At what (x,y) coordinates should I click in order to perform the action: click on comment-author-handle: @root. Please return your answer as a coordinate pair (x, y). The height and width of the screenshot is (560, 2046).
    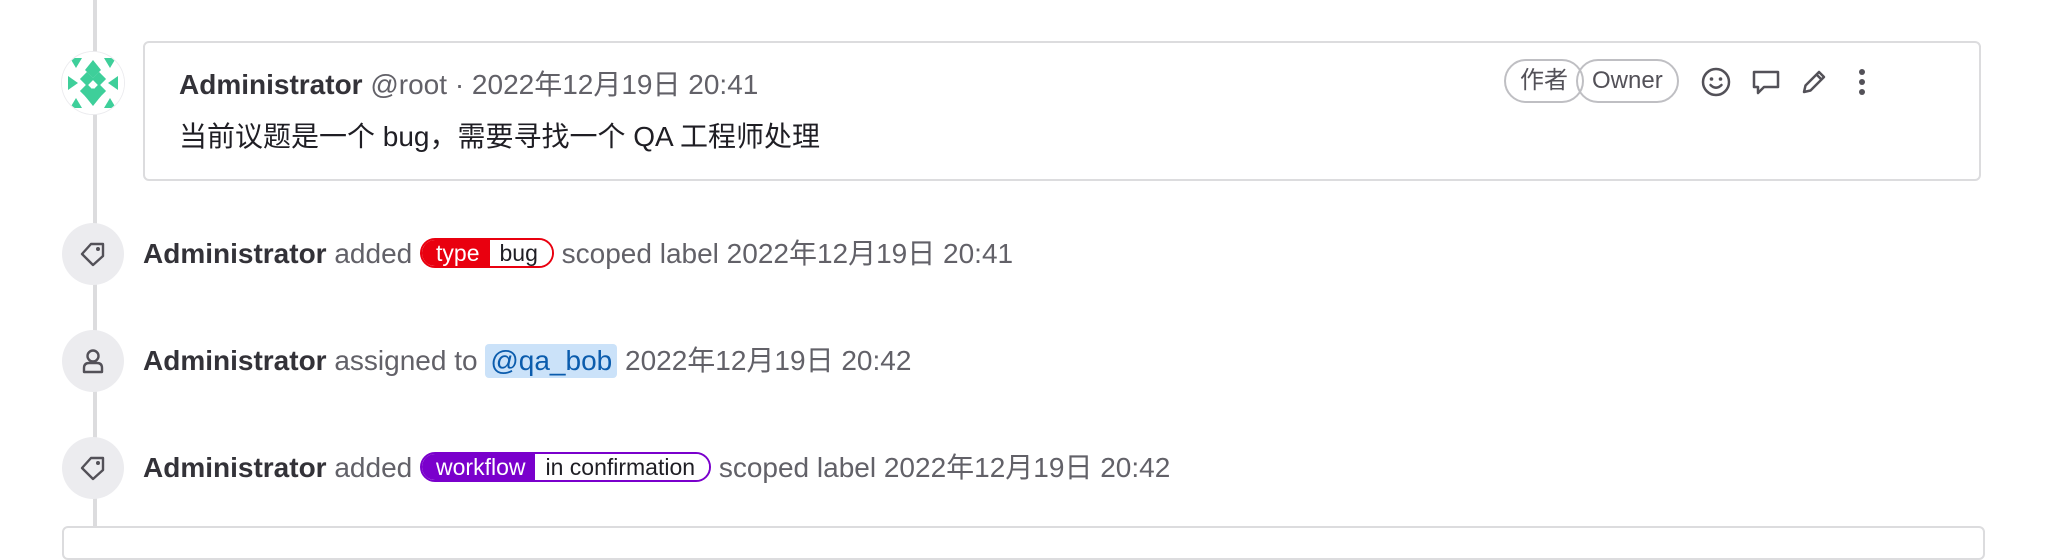
    Looking at the image, I should click on (408, 84).